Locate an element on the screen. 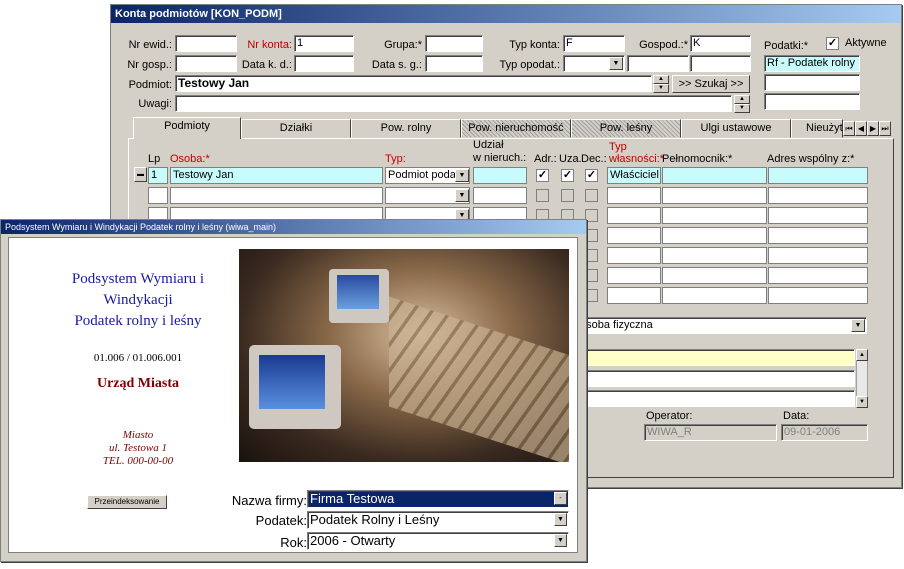 The height and width of the screenshot is (569, 904). data-kd-field is located at coordinates (324, 63).